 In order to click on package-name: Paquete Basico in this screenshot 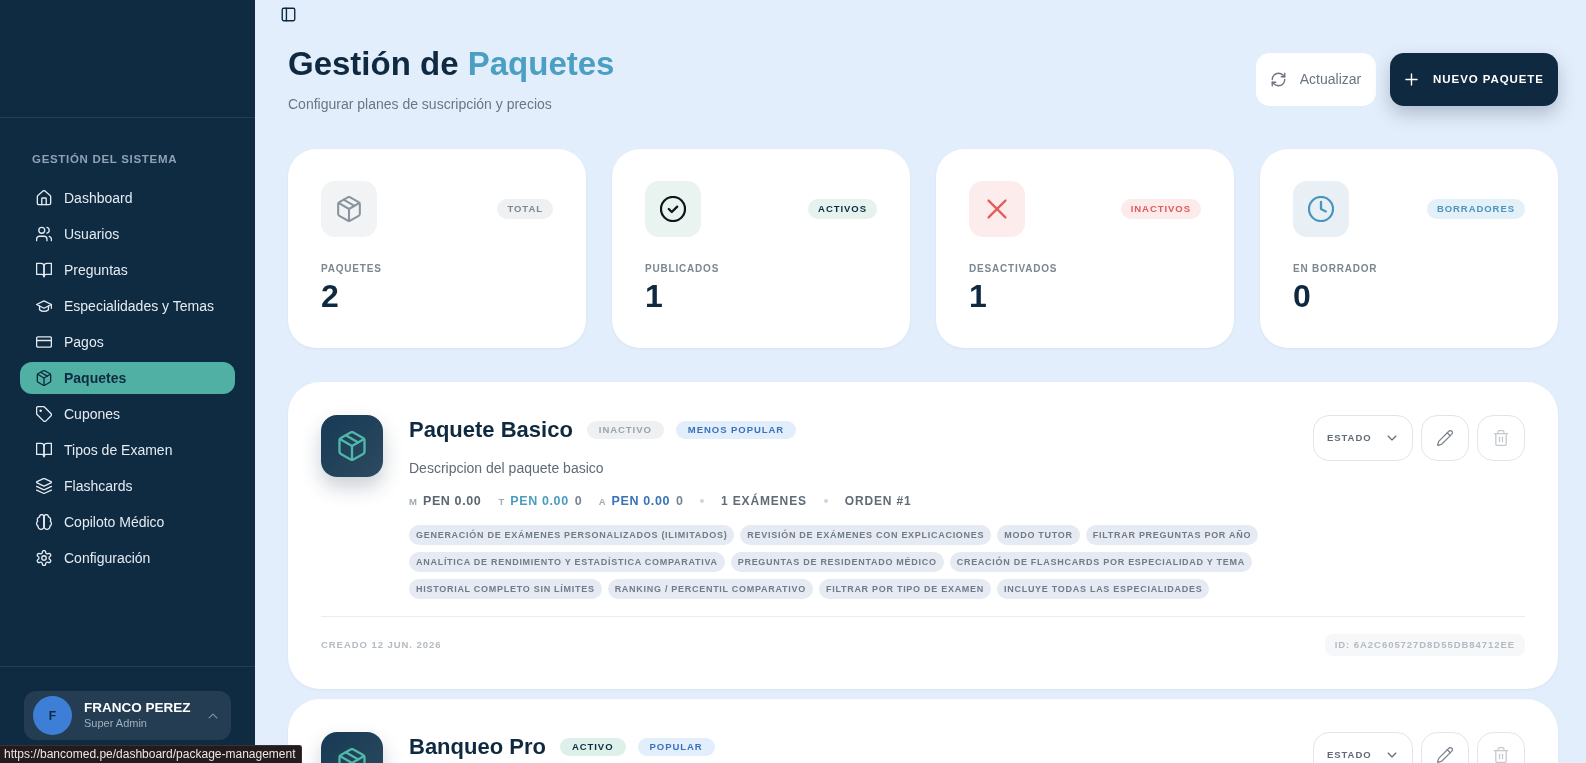, I will do `click(491, 430)`.